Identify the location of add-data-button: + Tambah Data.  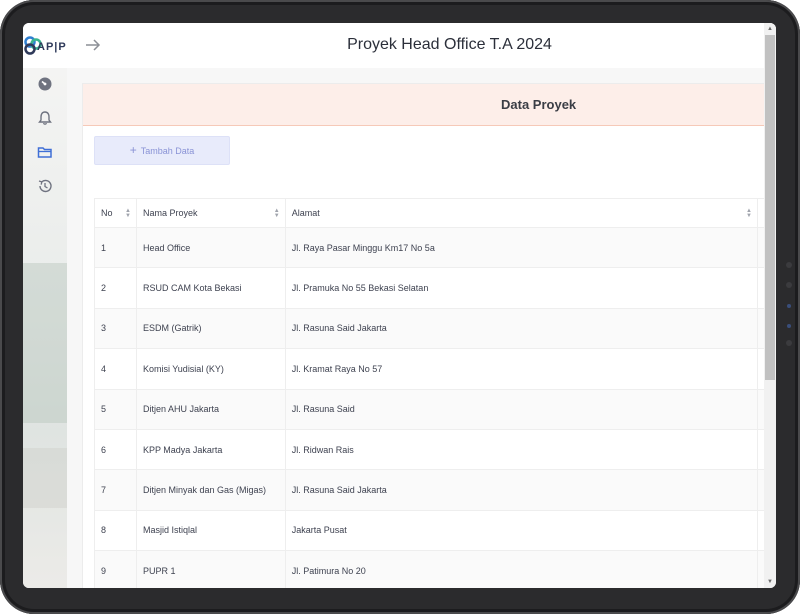
(162, 150).